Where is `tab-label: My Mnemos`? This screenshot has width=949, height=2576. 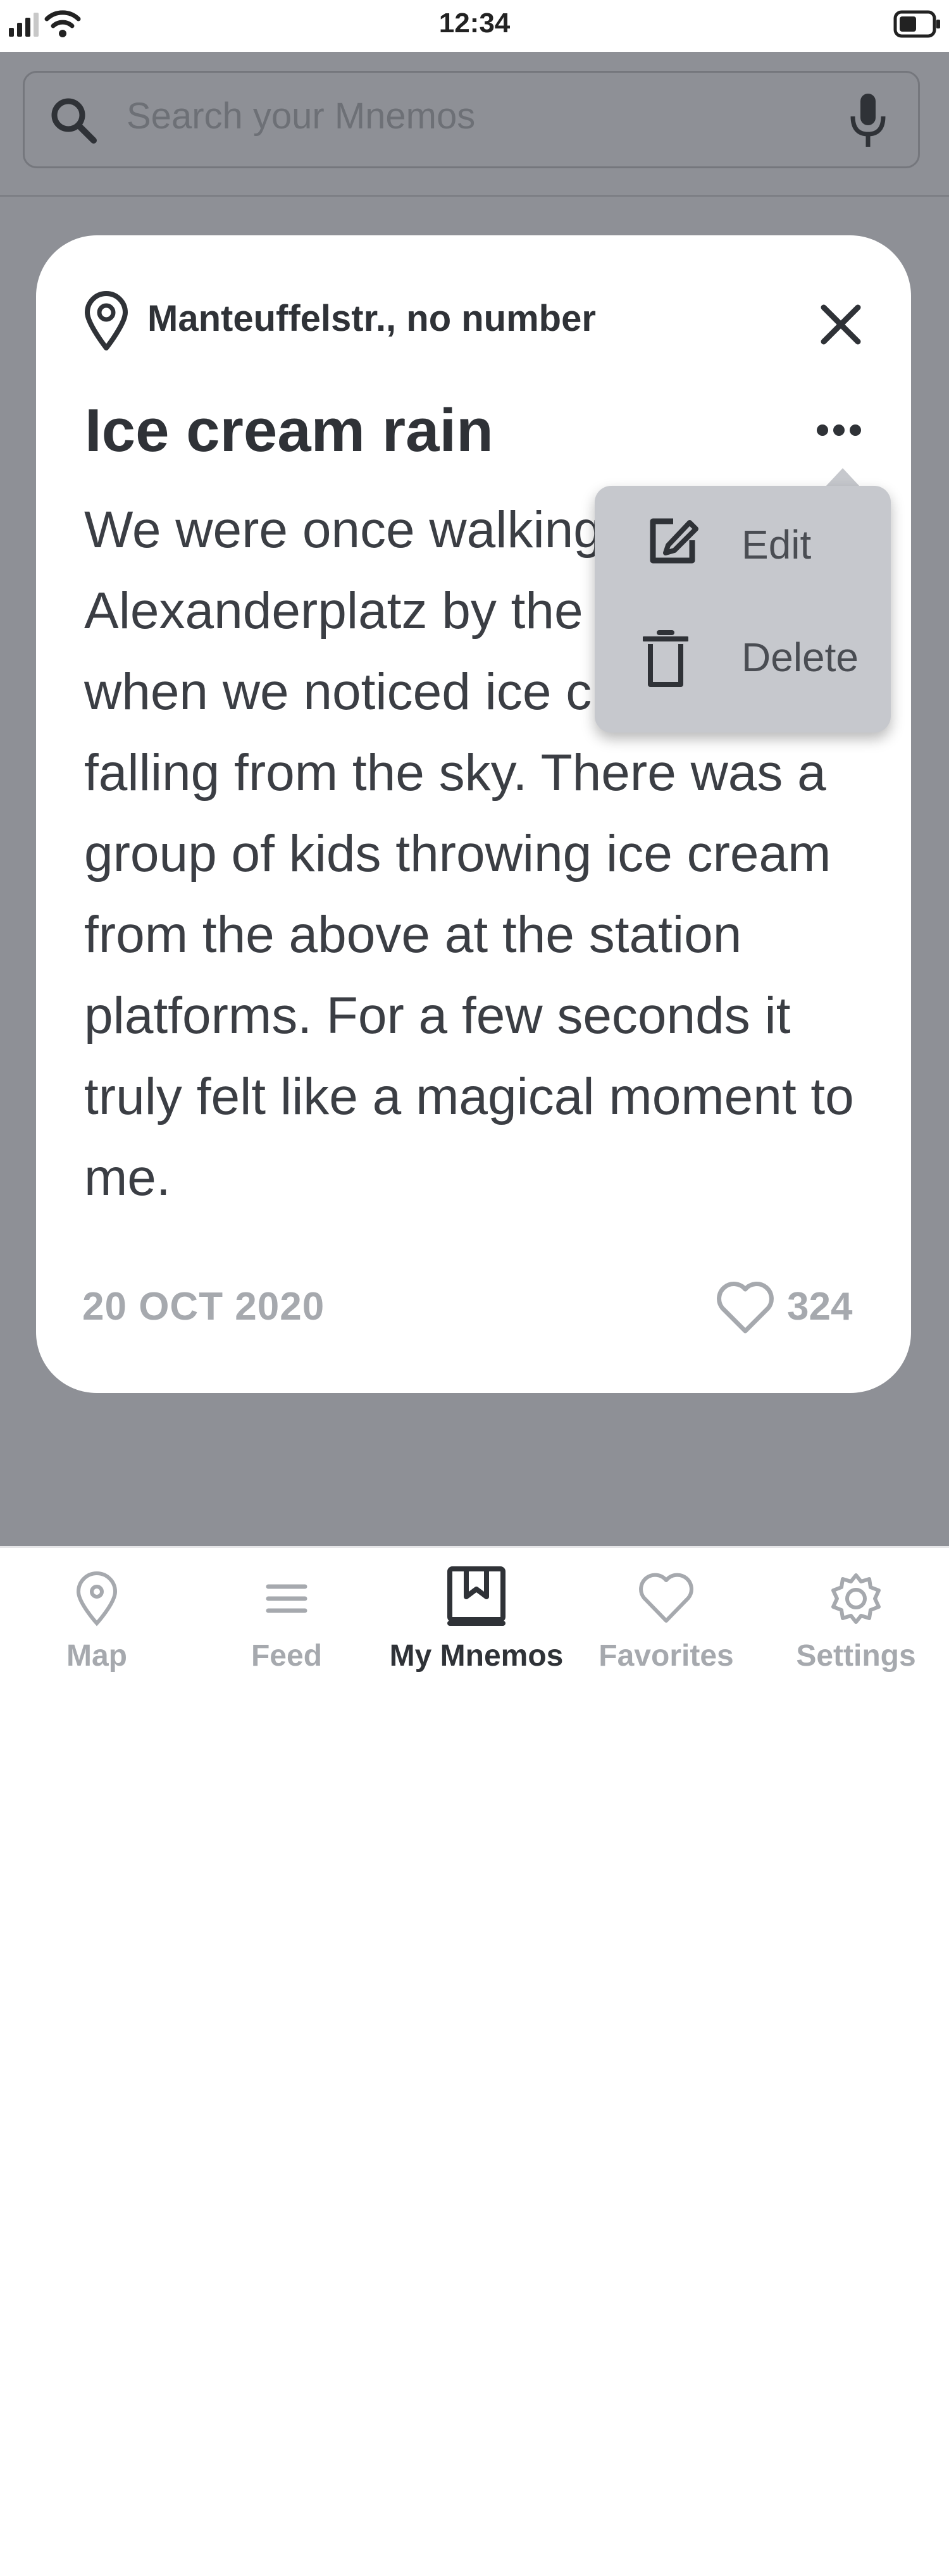 tab-label: My Mnemos is located at coordinates (477, 1656).